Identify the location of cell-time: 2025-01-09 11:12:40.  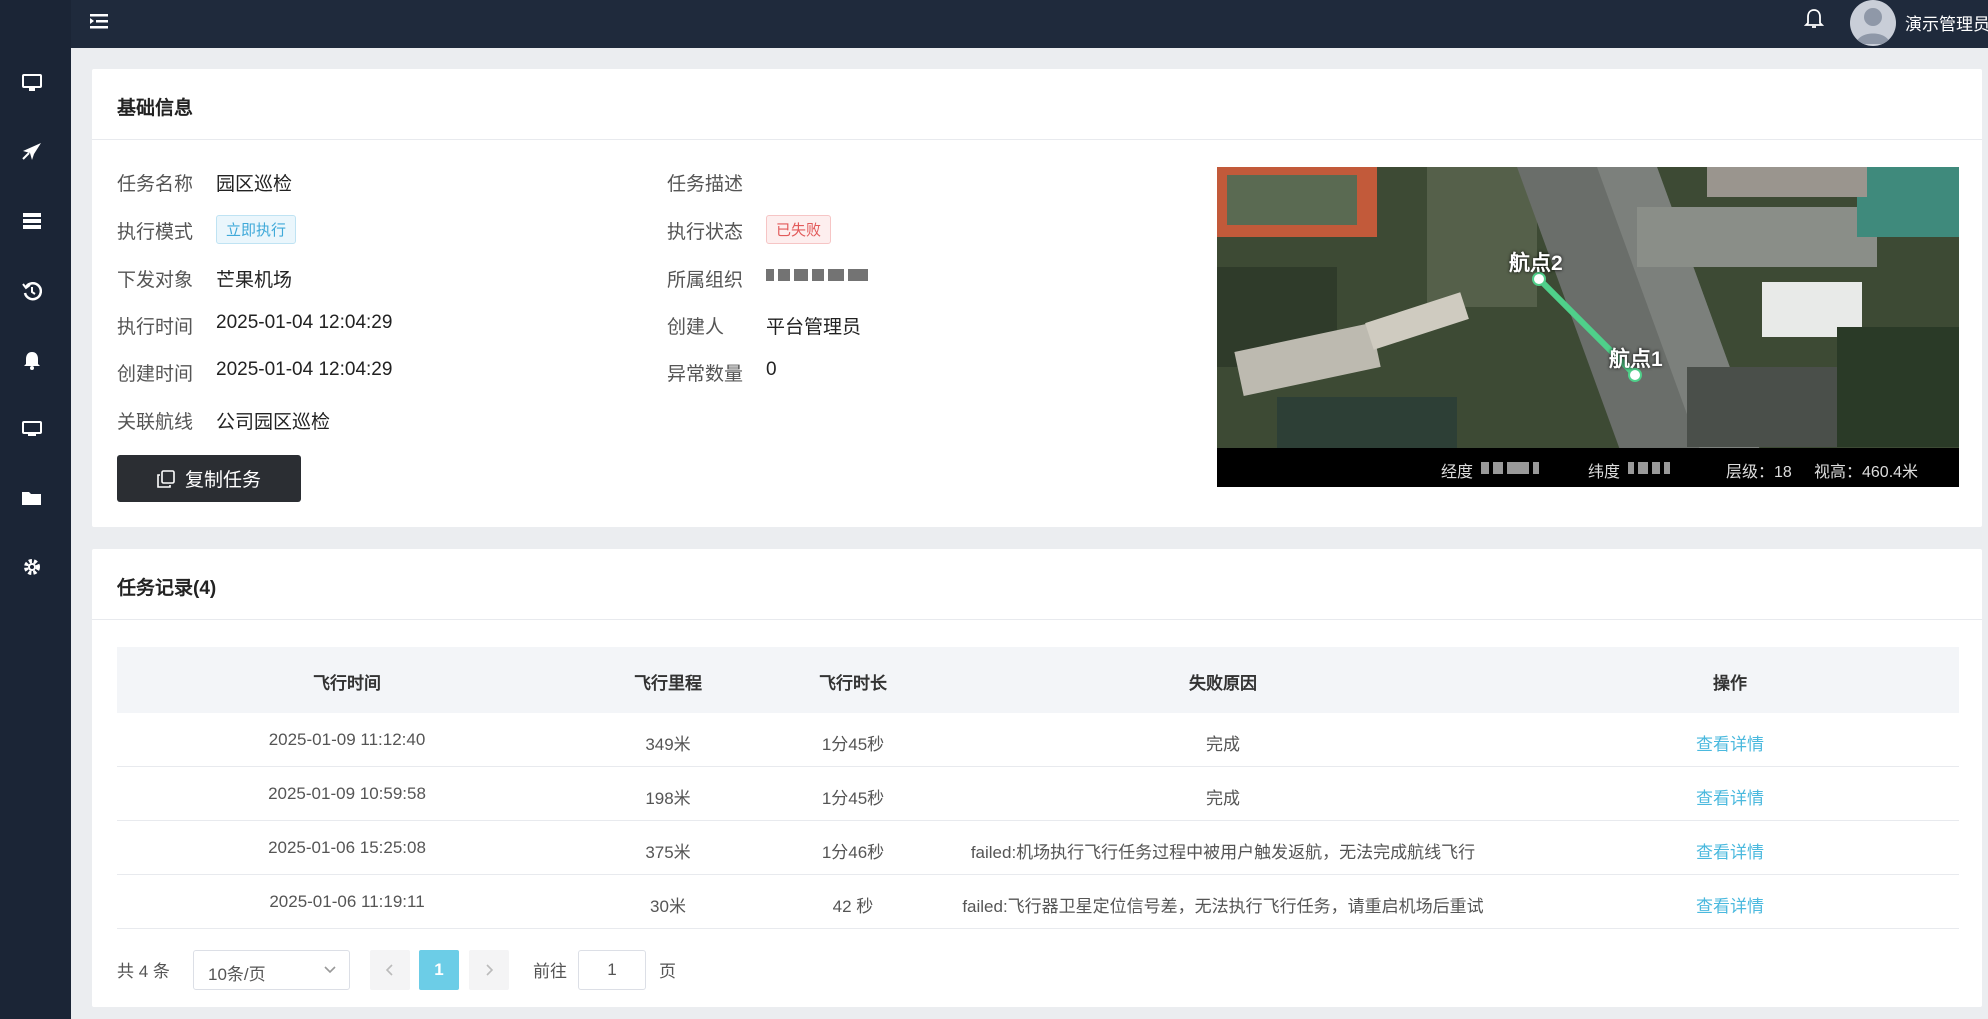
(347, 739).